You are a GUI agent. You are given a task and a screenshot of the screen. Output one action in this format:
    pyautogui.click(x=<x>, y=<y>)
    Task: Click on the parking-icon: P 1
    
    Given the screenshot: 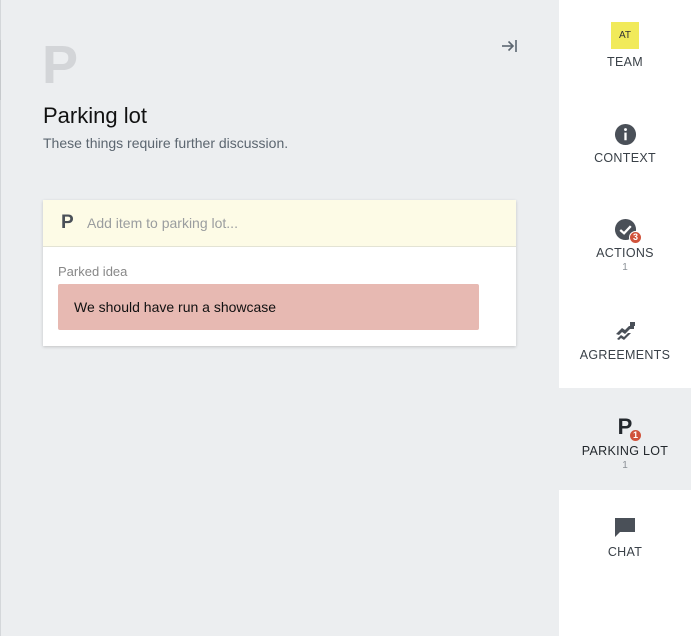 What is the action you would take?
    pyautogui.click(x=627, y=428)
    